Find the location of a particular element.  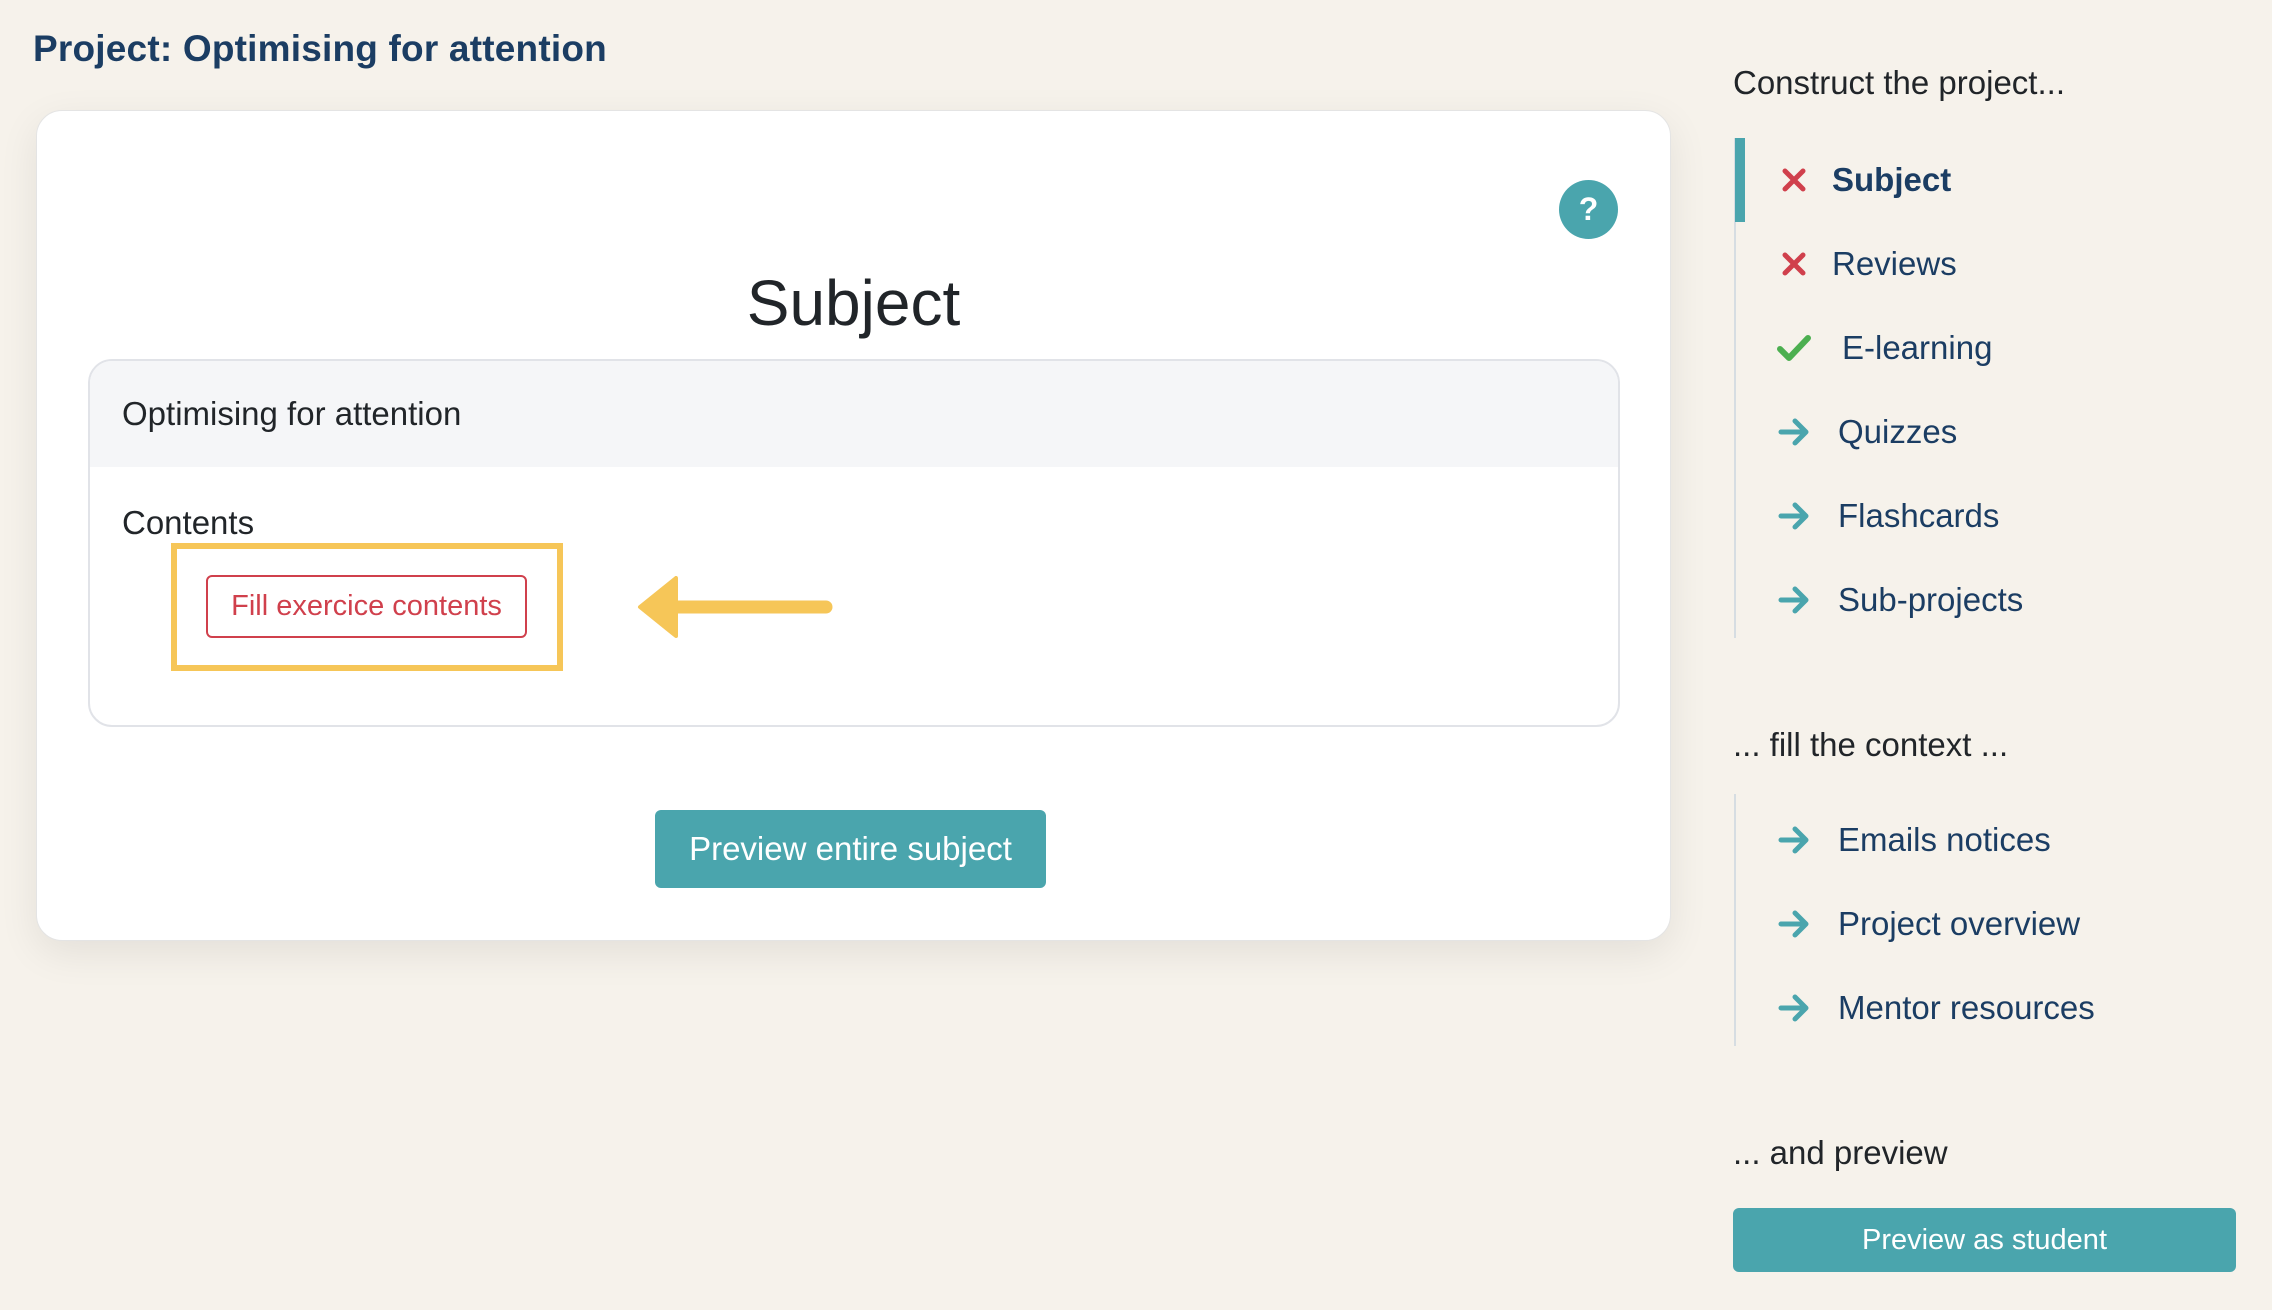

question-icon: ? is located at coordinates (1588, 209).